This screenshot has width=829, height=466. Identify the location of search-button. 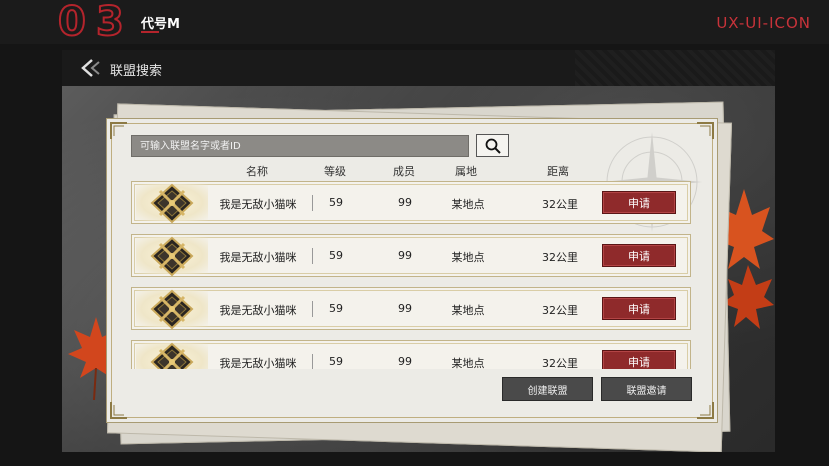
(492, 145).